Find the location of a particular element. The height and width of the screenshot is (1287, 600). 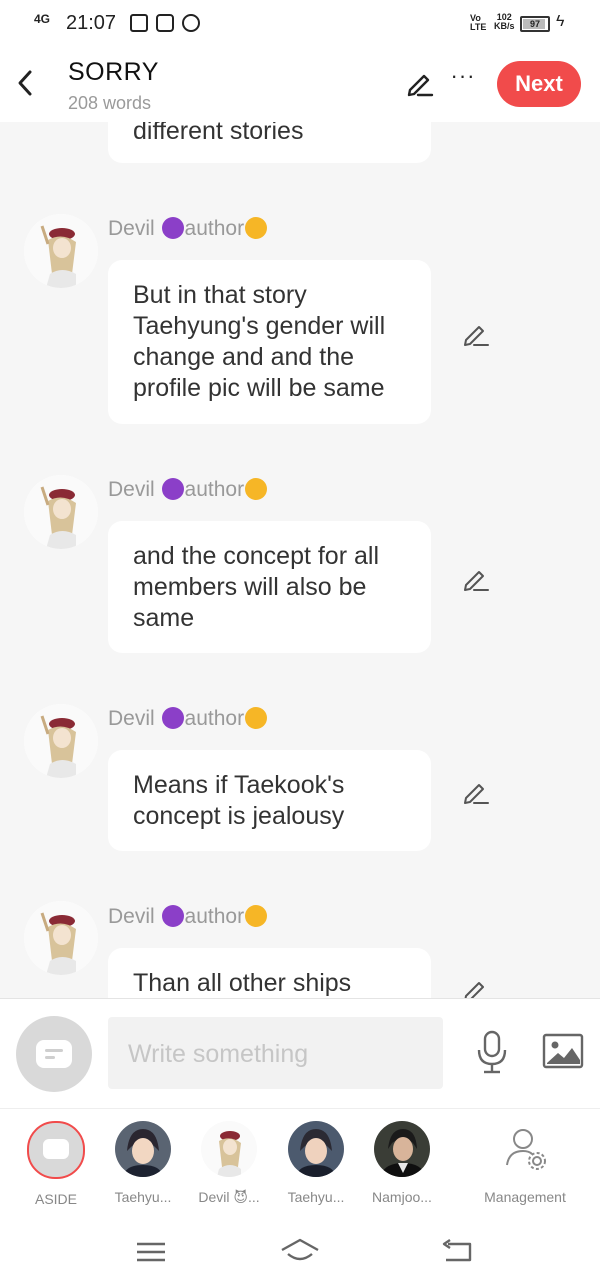

message-bubble: Means if Taekook's concept is jealousy is located at coordinates (269, 800).